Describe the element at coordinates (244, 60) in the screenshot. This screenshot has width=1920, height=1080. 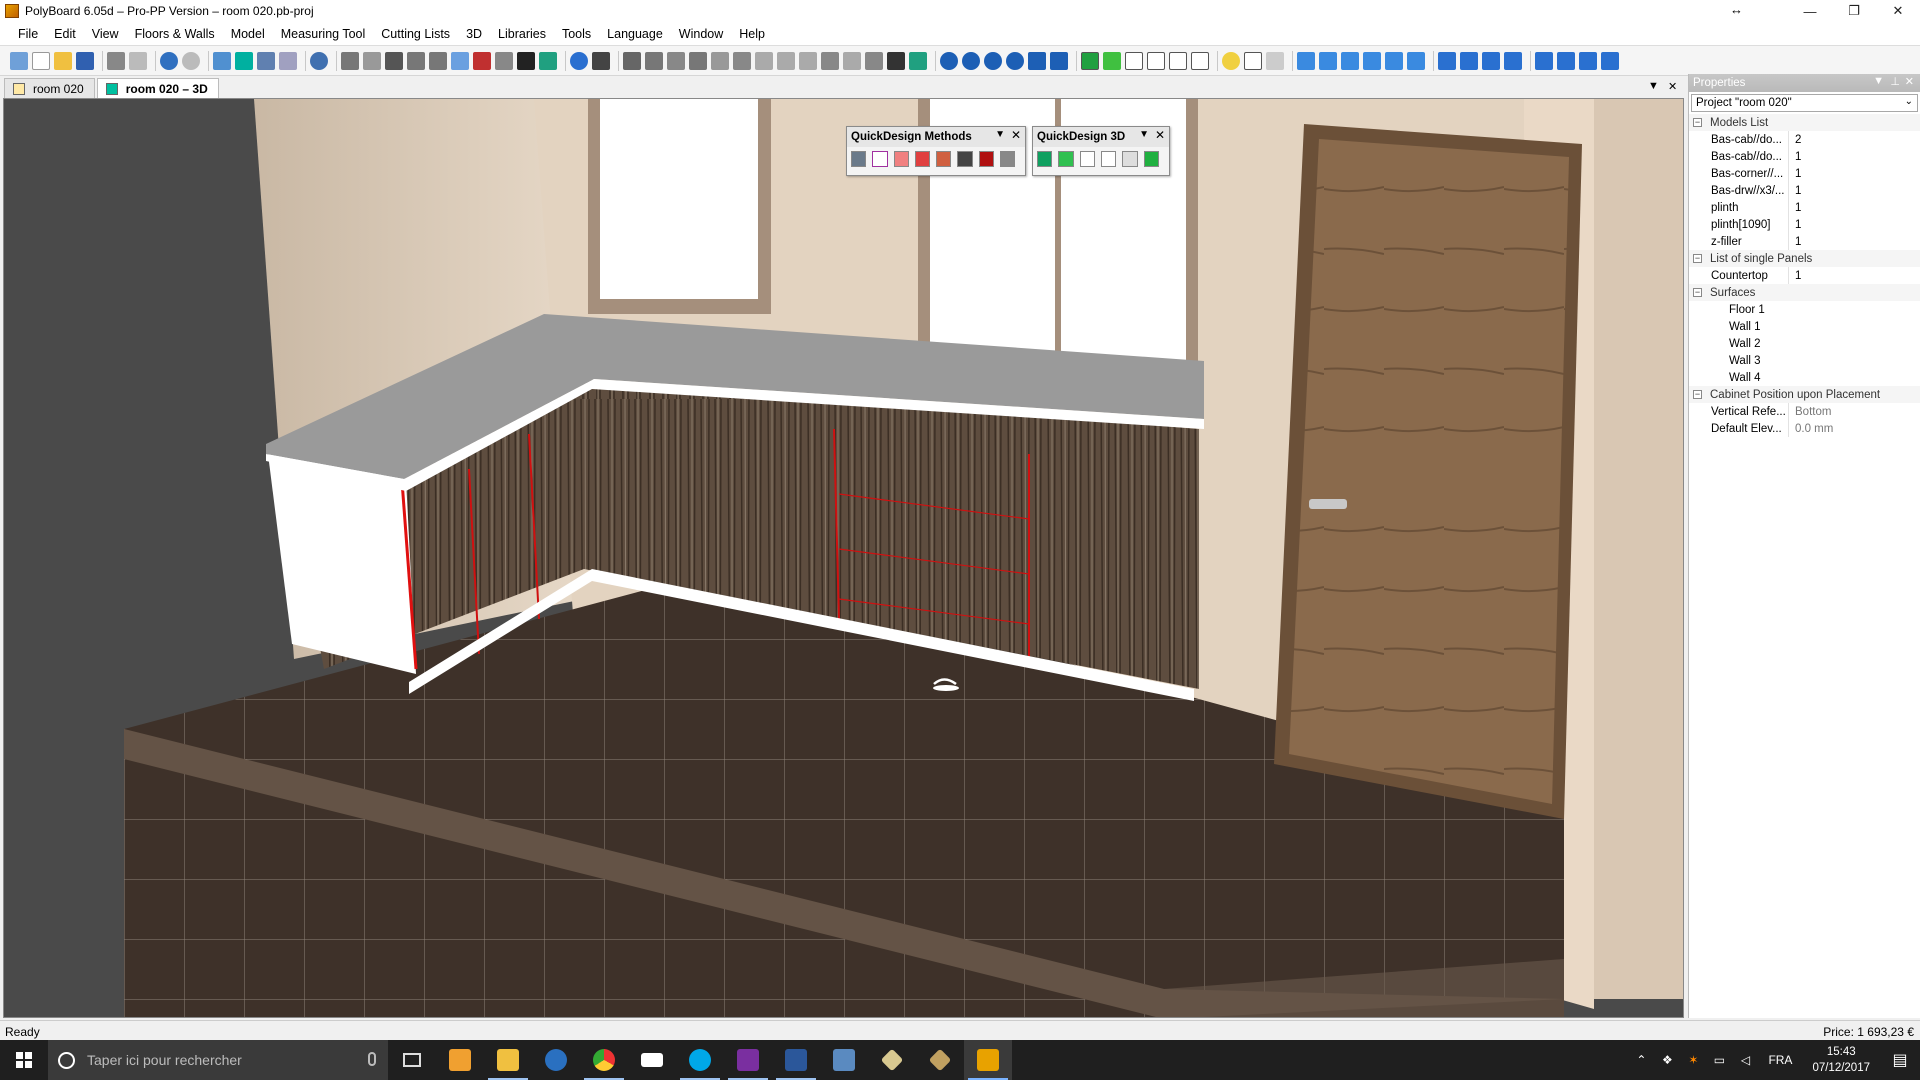
I see `view-3d-icon` at that location.